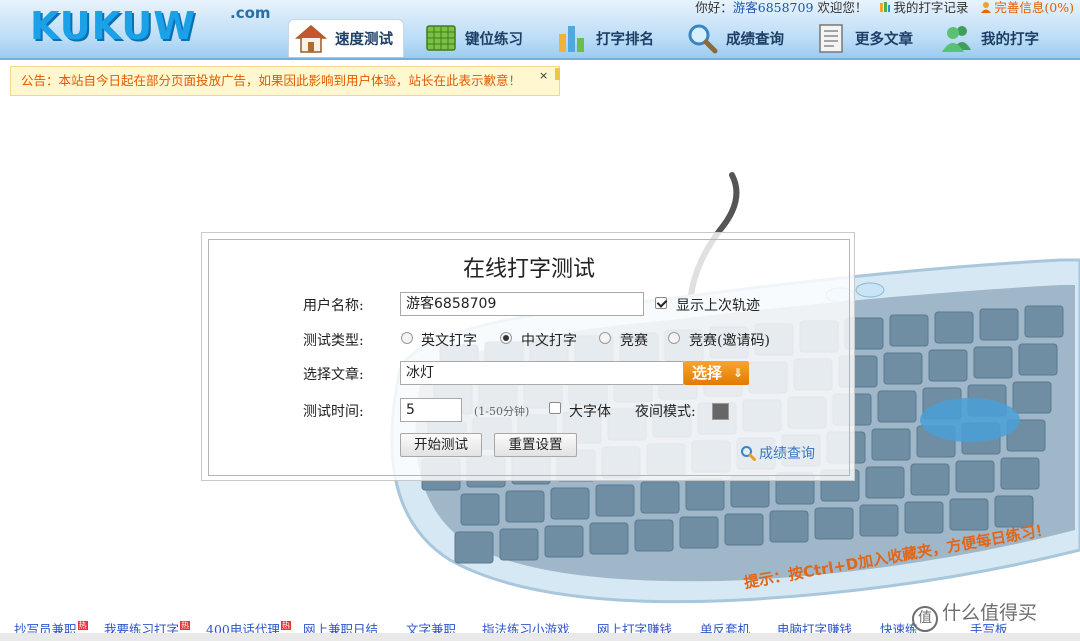 Image resolution: width=1080 pixels, height=641 pixels. What do you see at coordinates (1034, 7) in the screenshot?
I see `profile-link: 完善信息(0%)` at bounding box center [1034, 7].